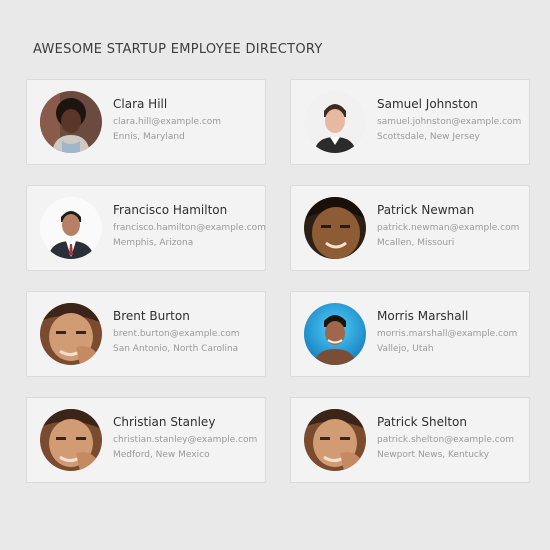 This screenshot has height=550, width=550. What do you see at coordinates (140, 103) in the screenshot?
I see `employee-name: Clara Hill` at bounding box center [140, 103].